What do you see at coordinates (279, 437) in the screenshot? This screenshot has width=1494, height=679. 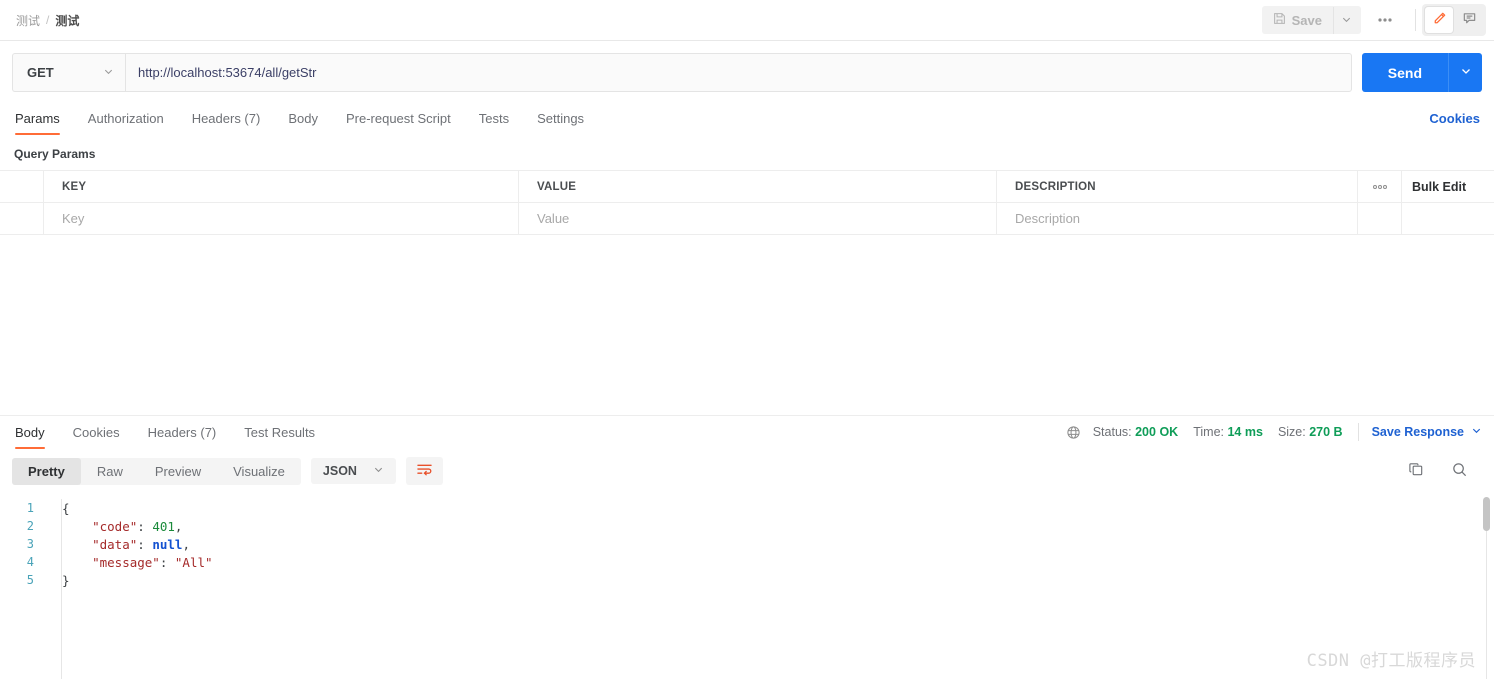 I see `response-tab-test-results: Test Results` at bounding box center [279, 437].